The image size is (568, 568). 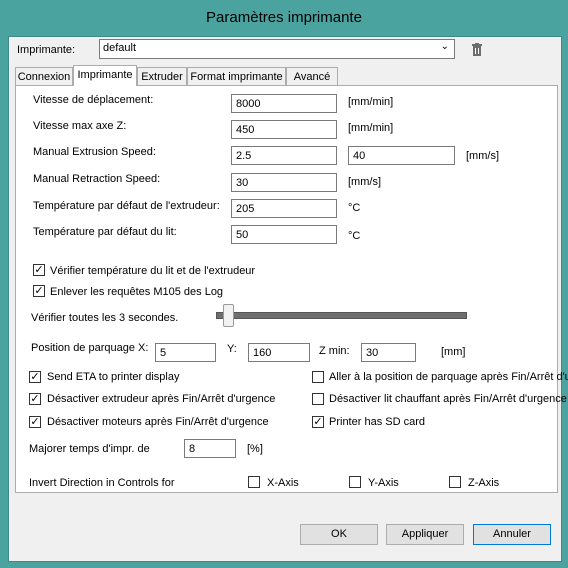 What do you see at coordinates (364, 182) in the screenshot?
I see `manual-retraction-unit: [mm/s]` at bounding box center [364, 182].